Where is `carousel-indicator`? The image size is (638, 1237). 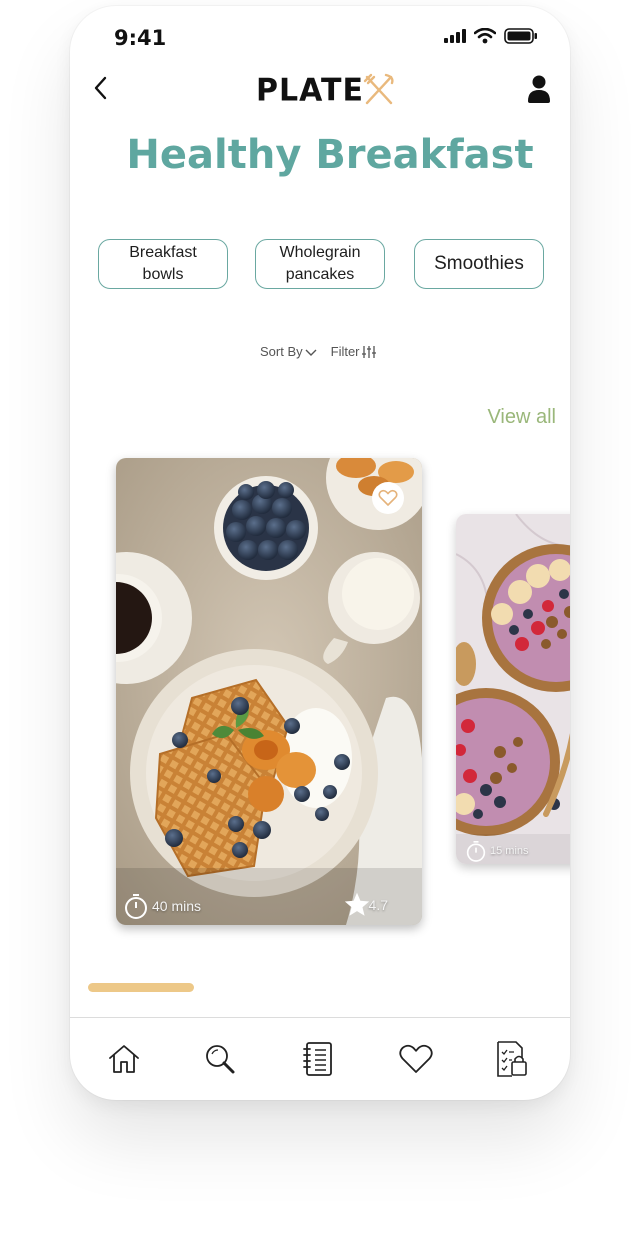 carousel-indicator is located at coordinates (141, 987).